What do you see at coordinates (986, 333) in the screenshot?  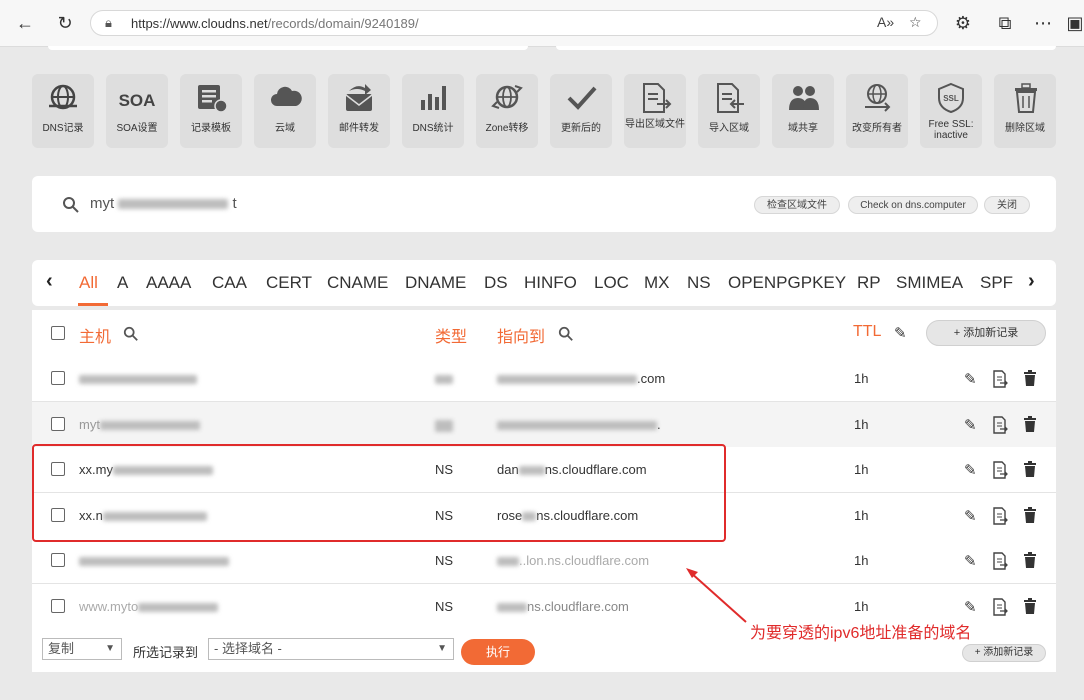 I see `add-record-button: + 添加新记录` at bounding box center [986, 333].